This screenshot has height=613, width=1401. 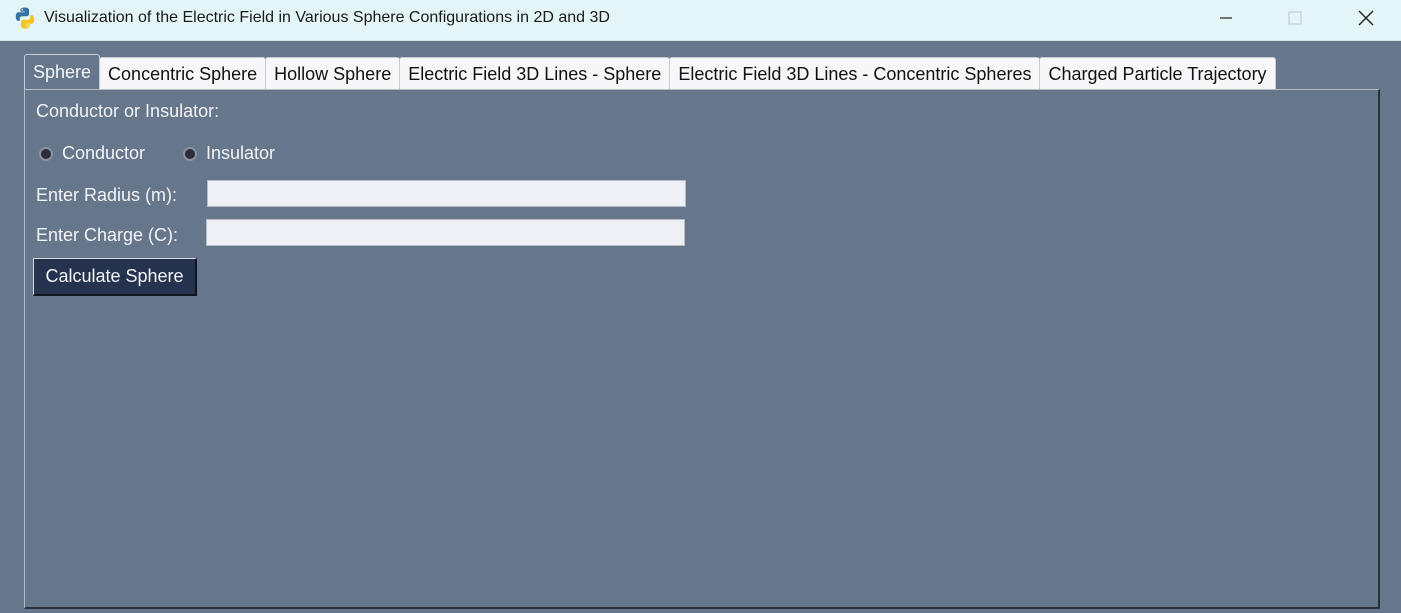 I want to click on tab-sphere: Sphere, so click(x=62, y=72).